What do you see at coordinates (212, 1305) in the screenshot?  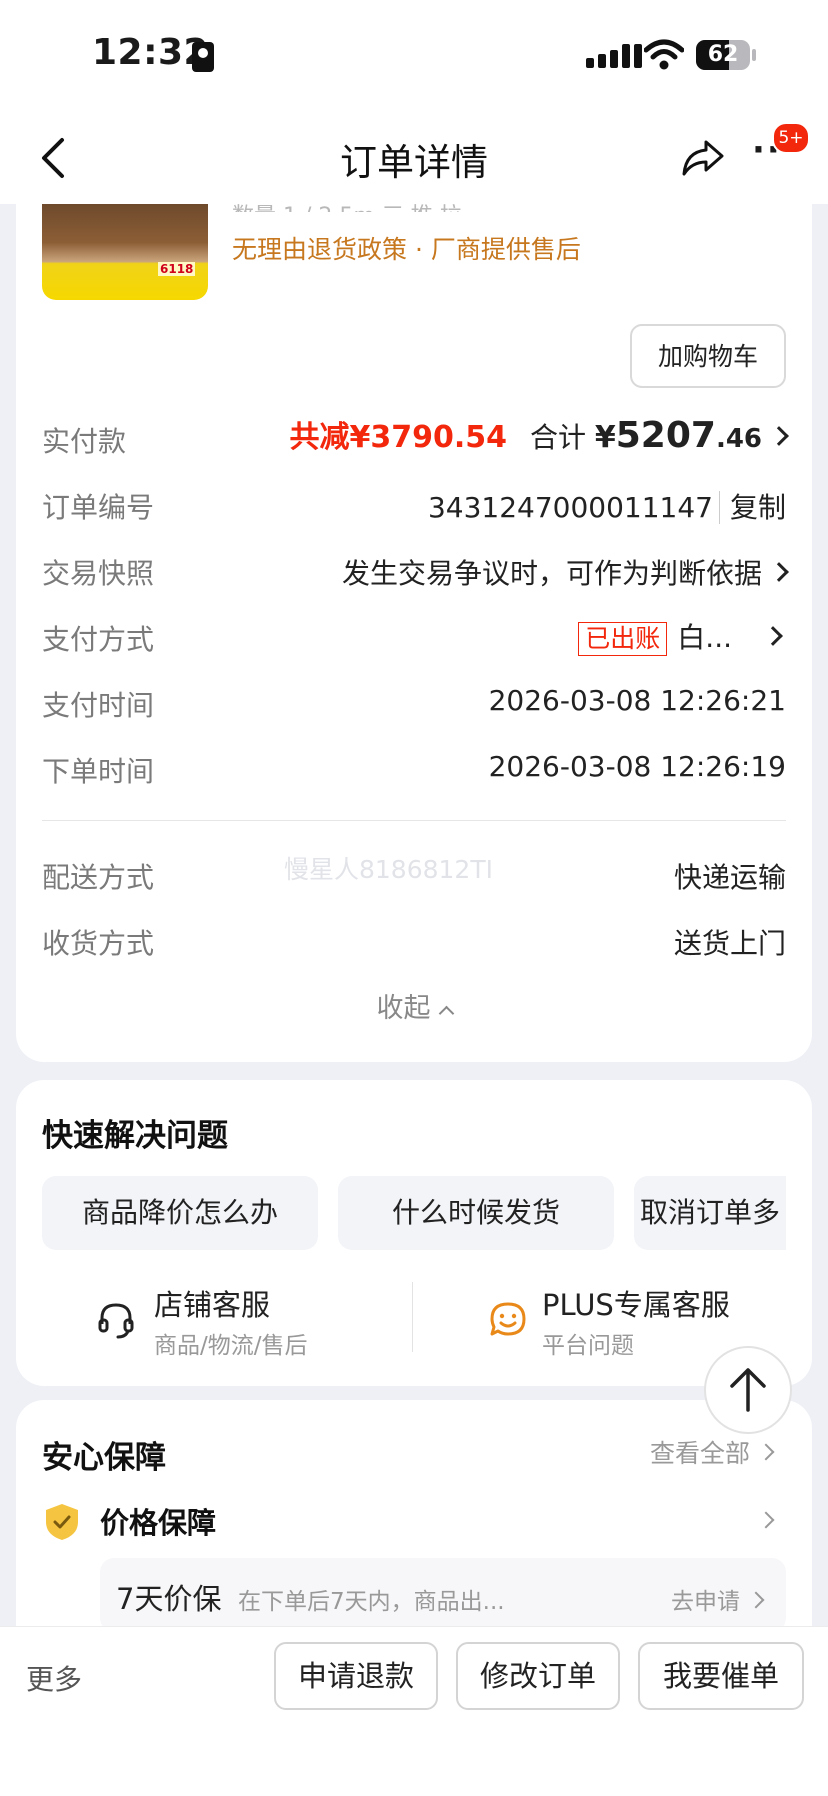 I see `store-service-title: 店铺客服` at bounding box center [212, 1305].